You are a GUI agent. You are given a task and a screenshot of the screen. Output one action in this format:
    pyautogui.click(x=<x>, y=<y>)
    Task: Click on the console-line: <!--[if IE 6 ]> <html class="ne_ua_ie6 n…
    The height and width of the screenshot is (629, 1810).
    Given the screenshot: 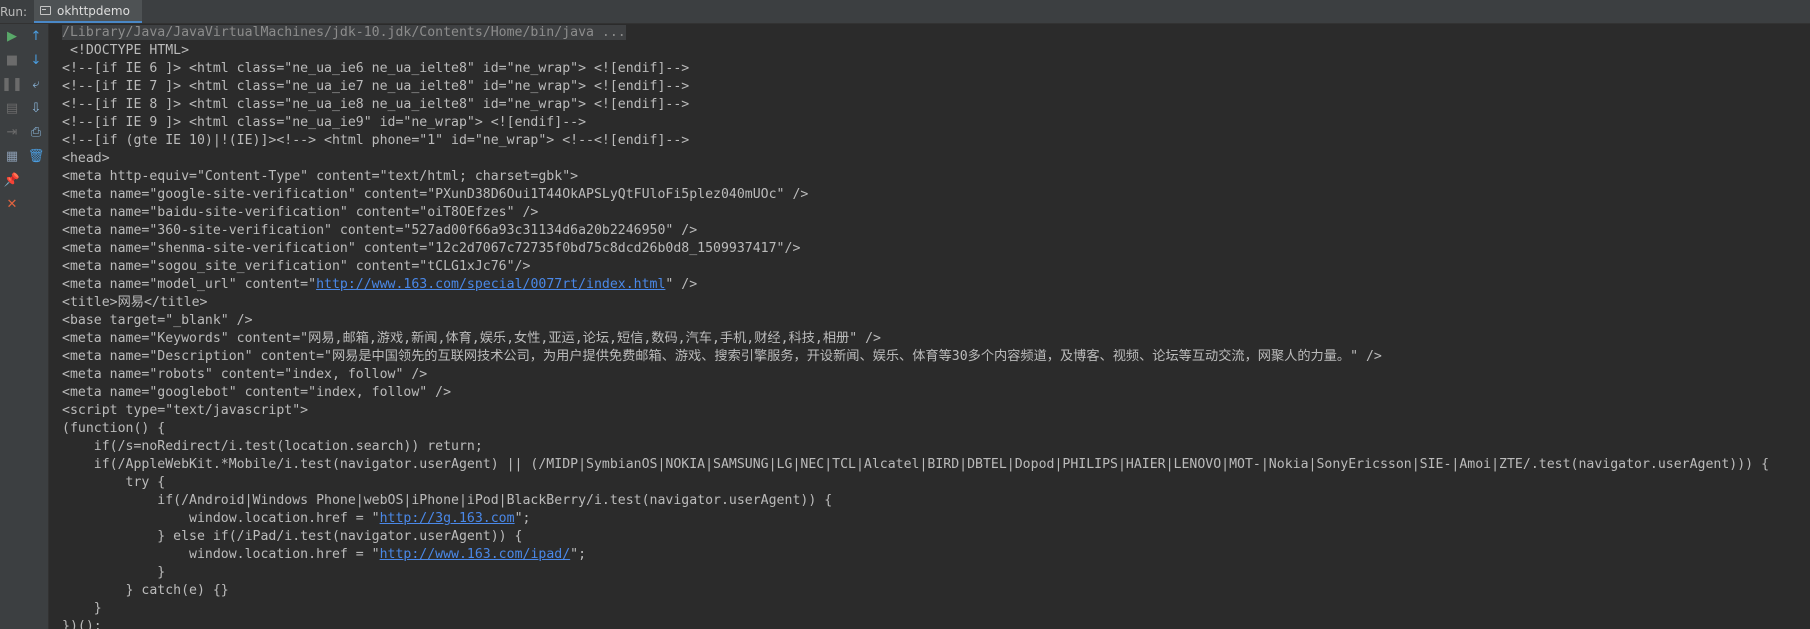 What is the action you would take?
    pyautogui.click(x=936, y=69)
    